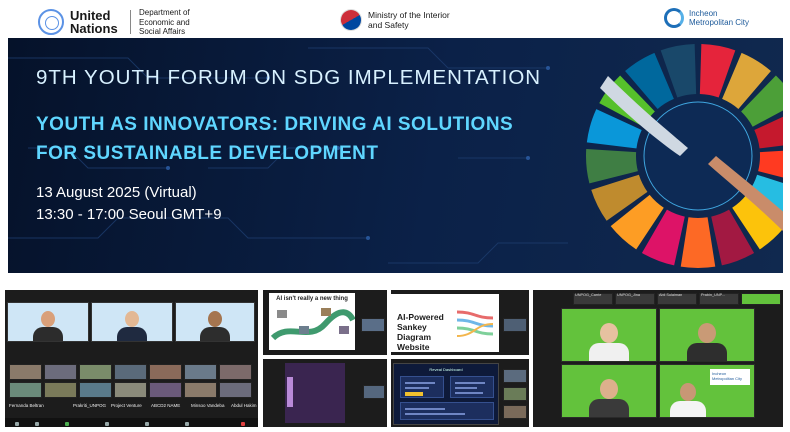 The height and width of the screenshot is (432, 790). I want to click on moi-name: Ministry of the Interior and Safety, so click(409, 20).